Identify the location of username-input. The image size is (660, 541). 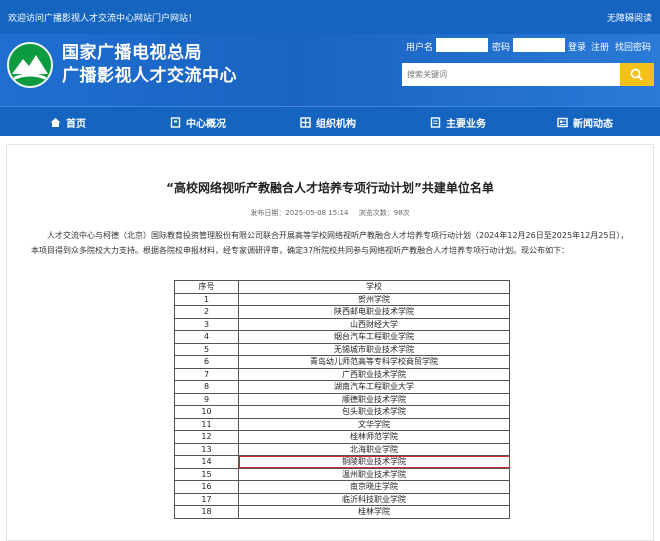
(462, 45).